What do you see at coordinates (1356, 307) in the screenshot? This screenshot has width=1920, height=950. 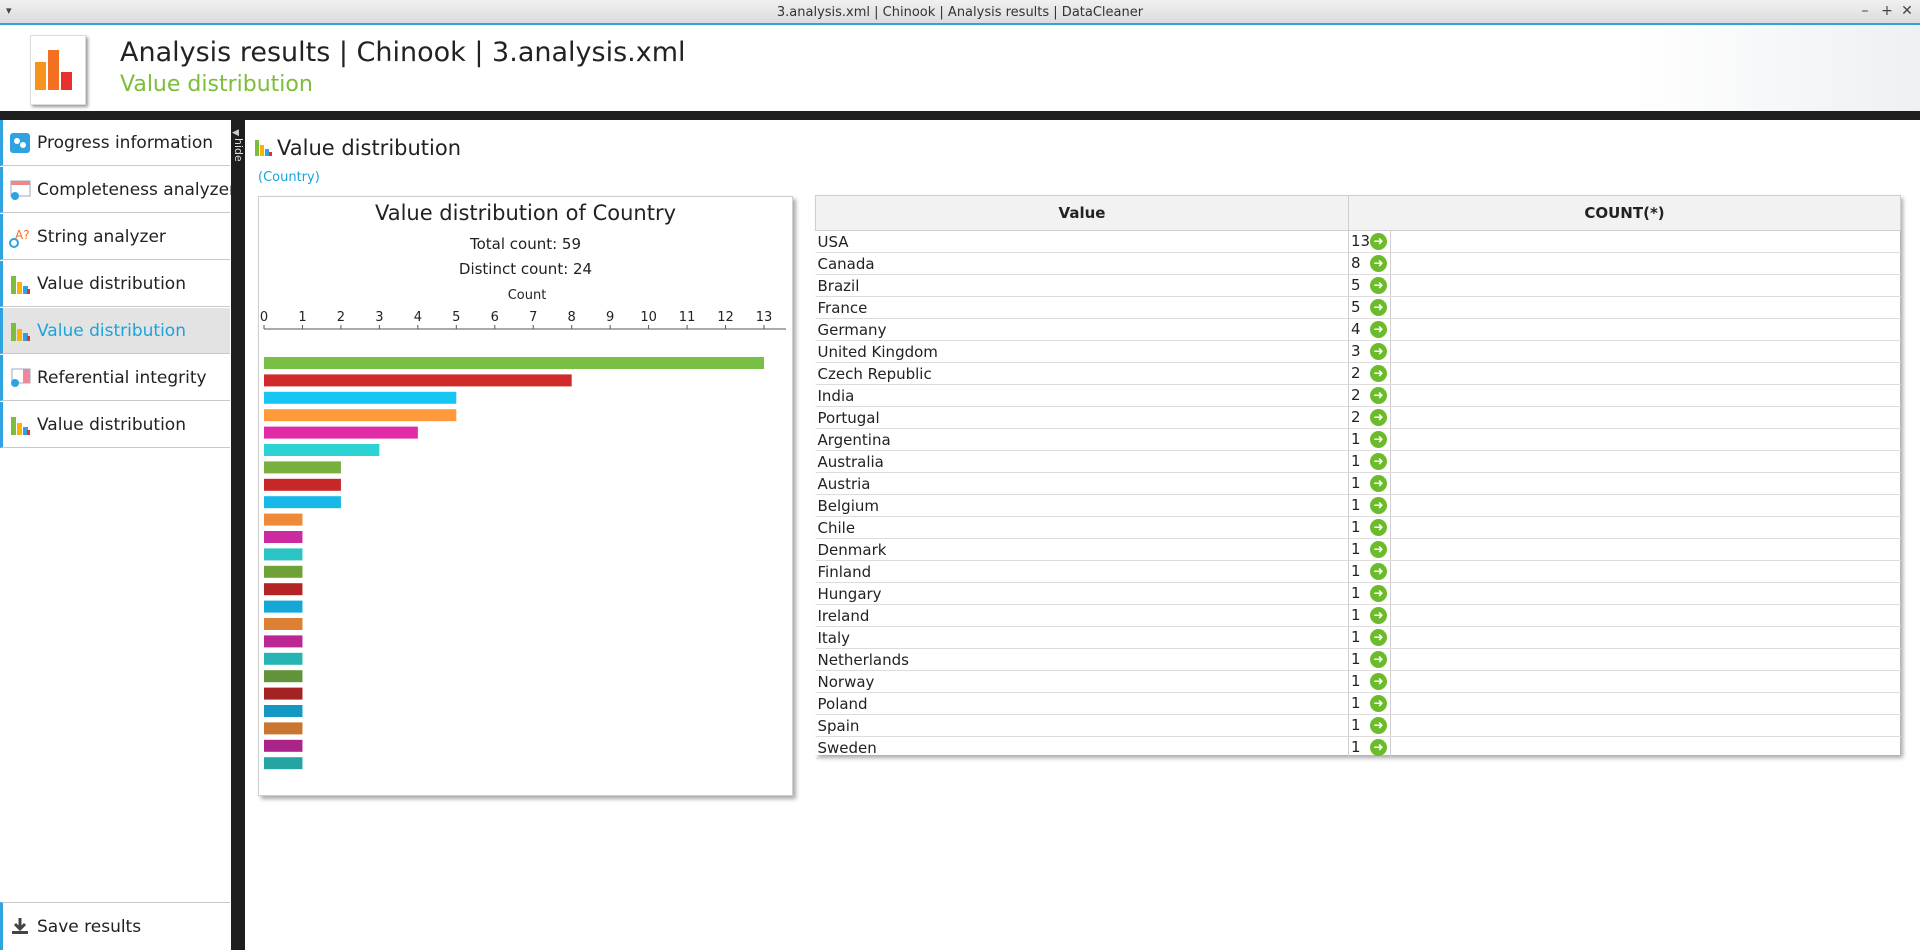 I see `count-value: 5` at bounding box center [1356, 307].